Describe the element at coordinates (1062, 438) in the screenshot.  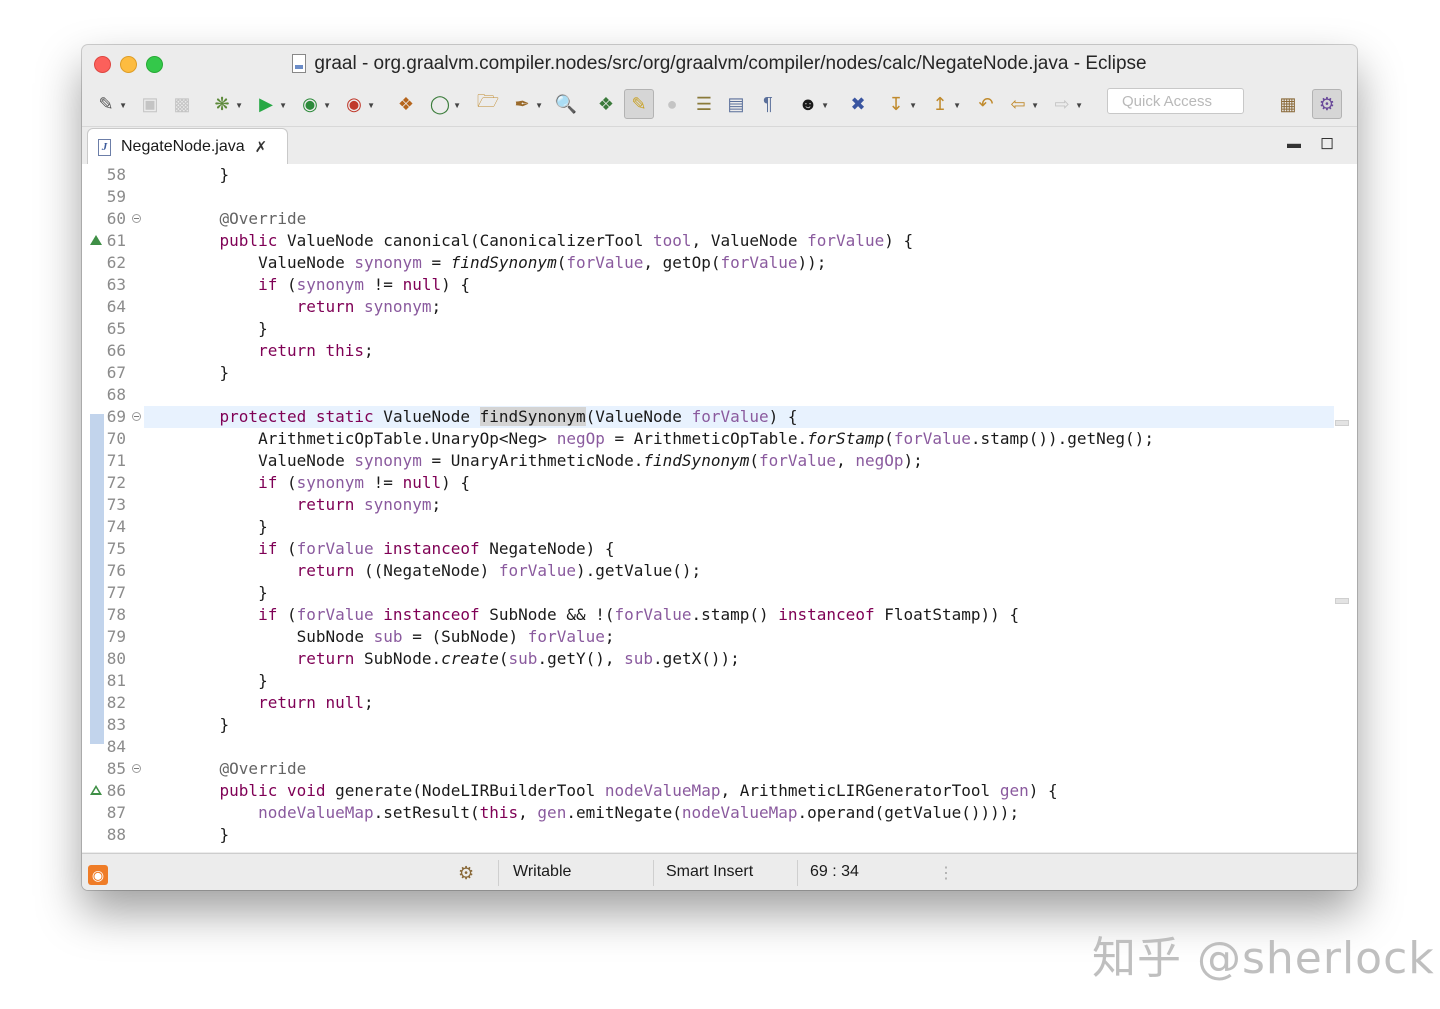
I see `code-token: .stamp()).getNeg();` at that location.